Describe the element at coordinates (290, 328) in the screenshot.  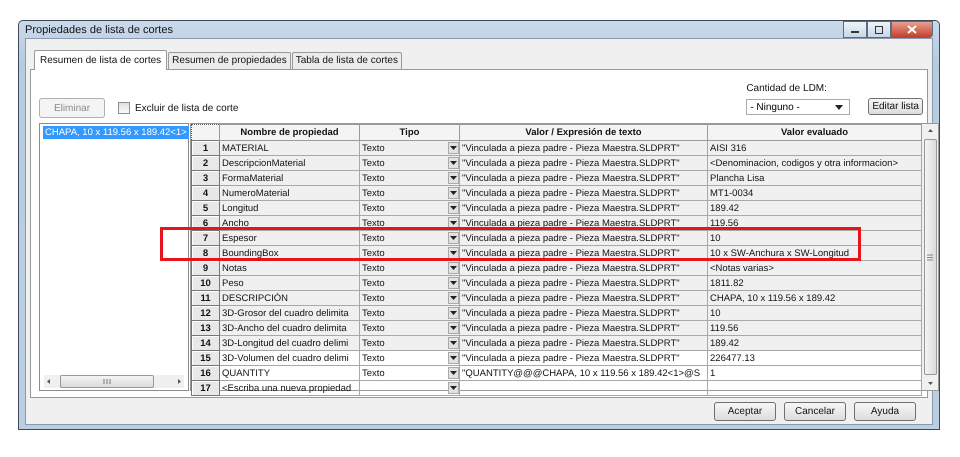
I see `table-cell: 3D-Ancho del cuadro delimita` at that location.